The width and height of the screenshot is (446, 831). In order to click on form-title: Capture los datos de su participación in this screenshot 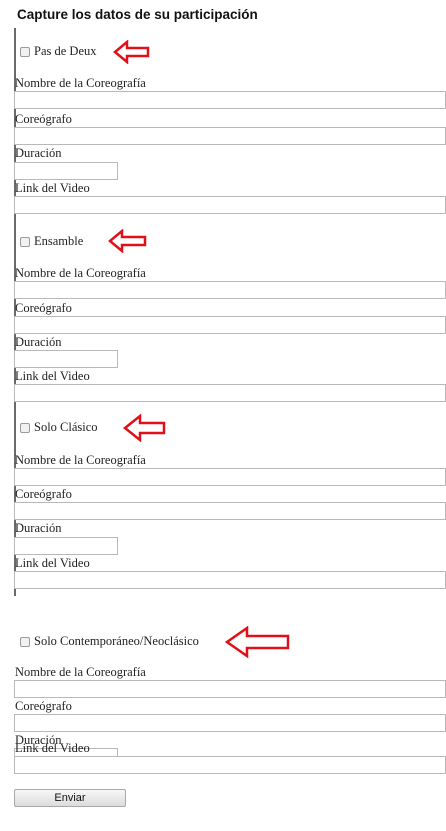, I will do `click(137, 14)`.